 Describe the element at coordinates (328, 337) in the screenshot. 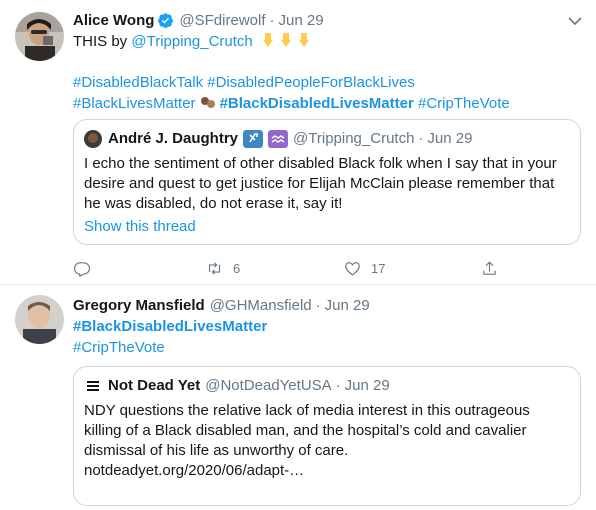

I see `tweet-text: #BlackDisabledLivesMatter #CripTheVote` at that location.